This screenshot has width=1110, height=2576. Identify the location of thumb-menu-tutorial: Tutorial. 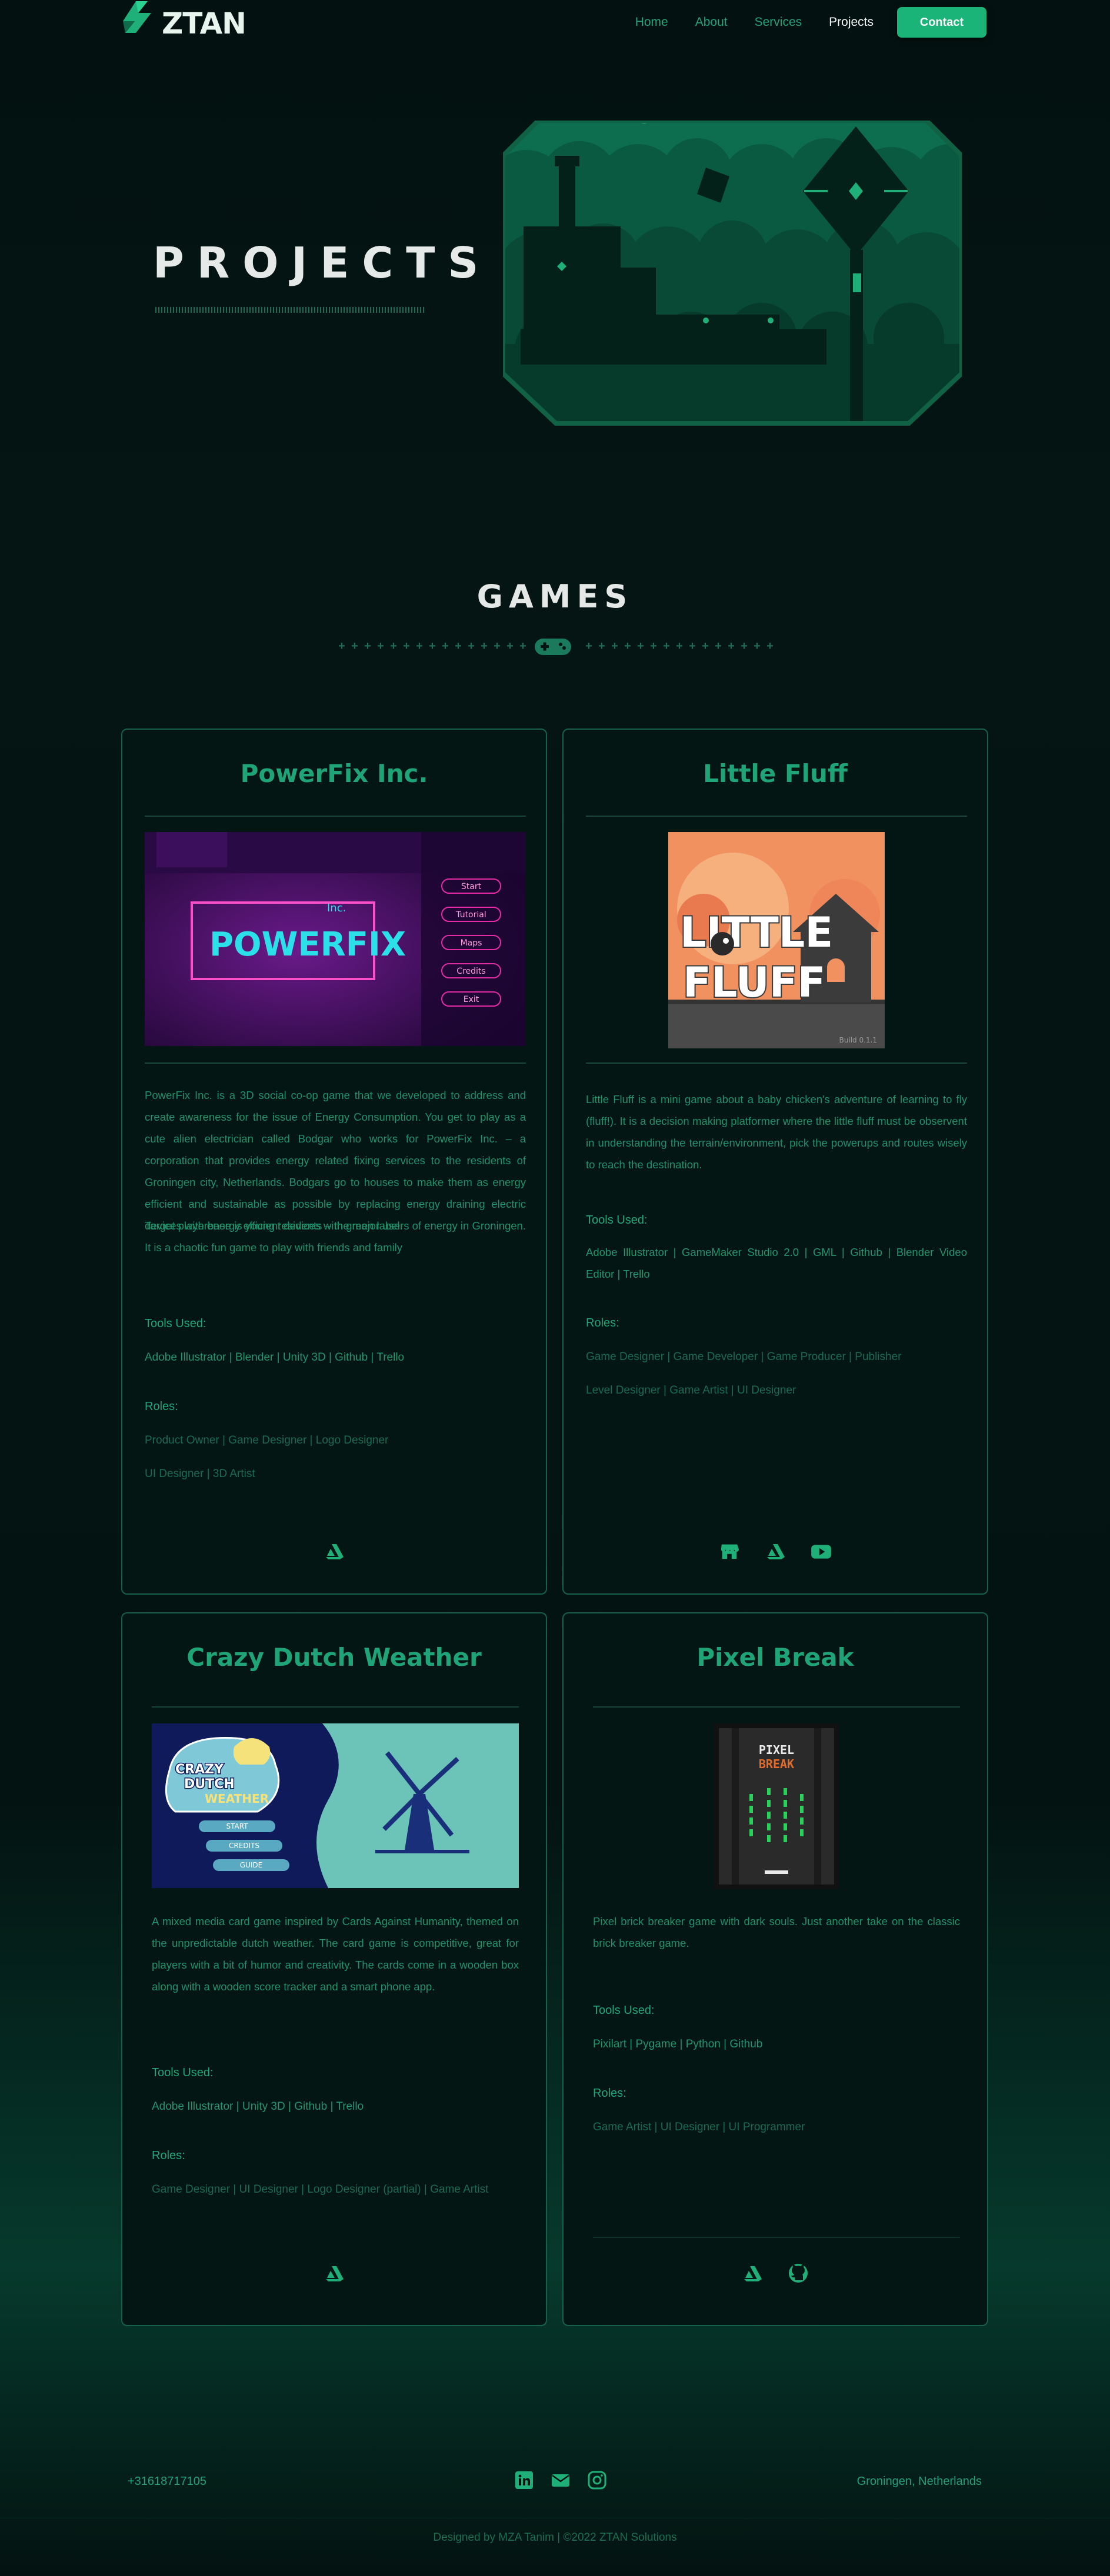
(471, 915).